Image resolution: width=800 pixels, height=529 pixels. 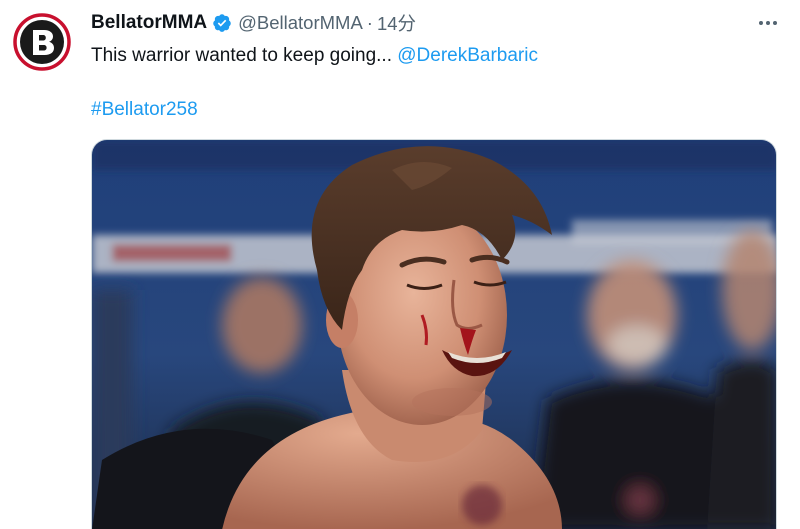 I want to click on verified-badge-icon, so click(x=222, y=23).